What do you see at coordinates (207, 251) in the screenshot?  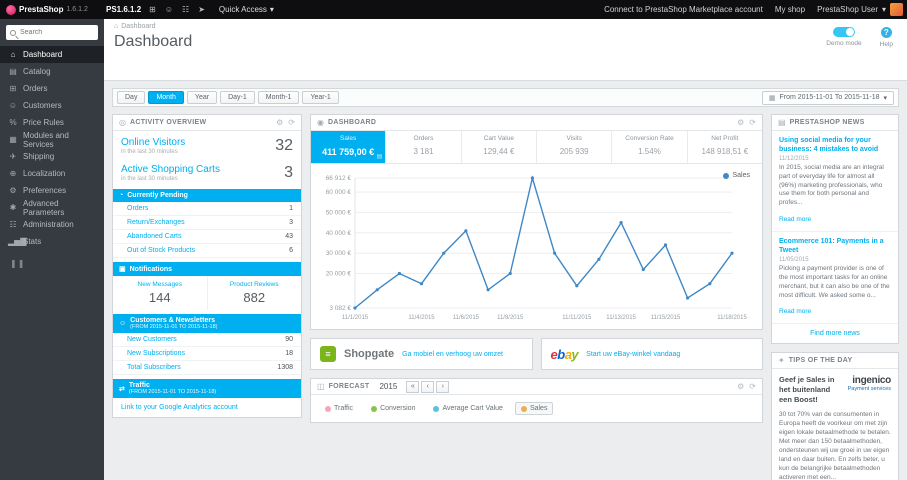 I see `pending-row-out-of-stock: Out of Stock Products 6` at bounding box center [207, 251].